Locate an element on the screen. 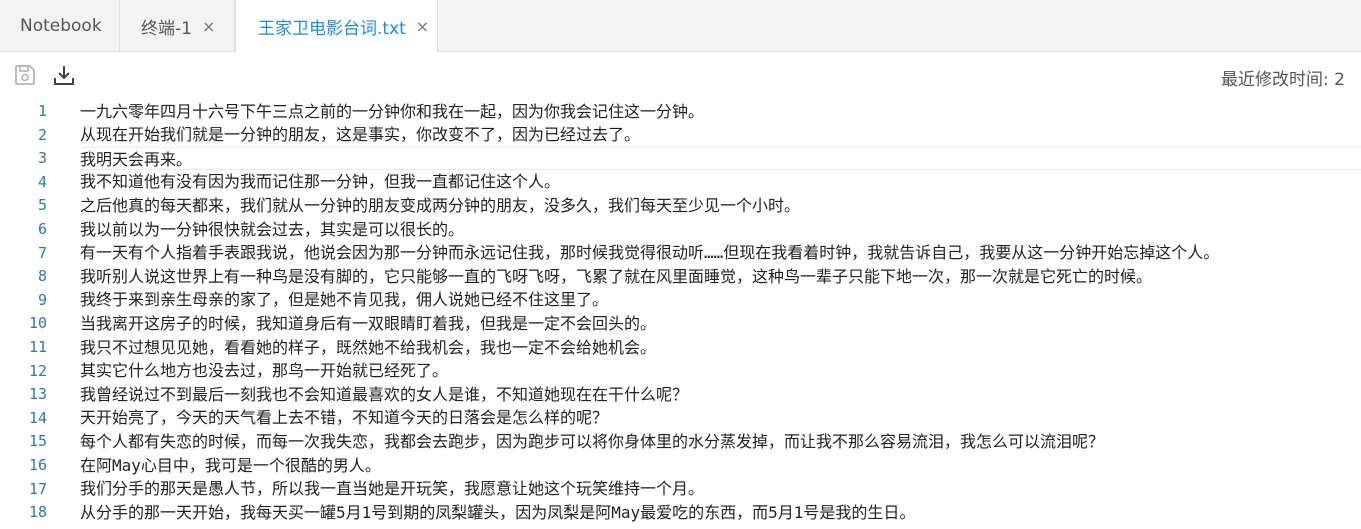 The height and width of the screenshot is (529, 1361). editor-line: 9 我终于来到亲生母亲的家了，但是她不肯见我，佣人说她已经不住这里了。 is located at coordinates (680, 300).